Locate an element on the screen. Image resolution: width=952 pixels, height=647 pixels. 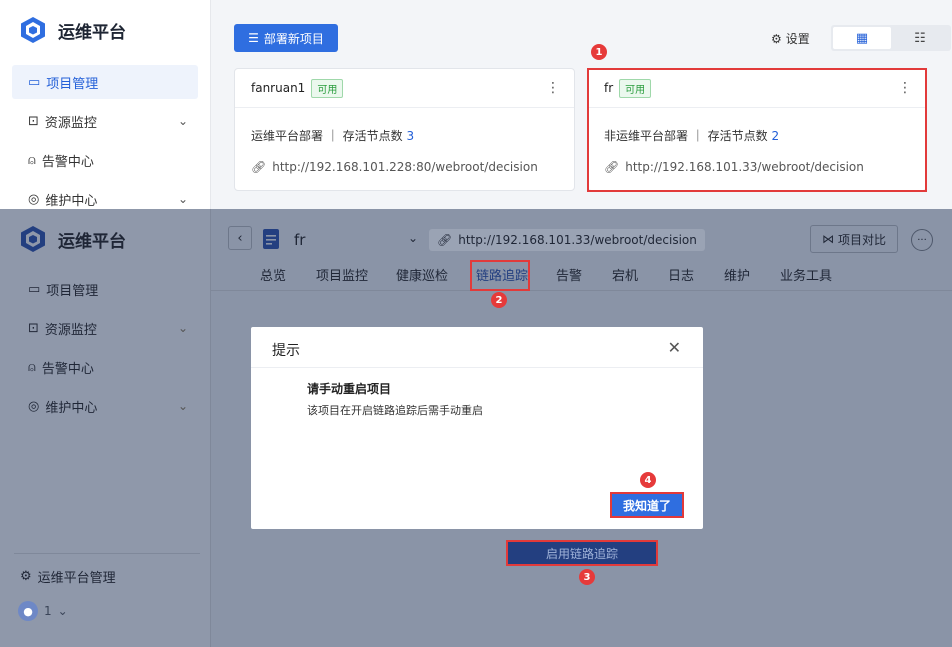
server-icon: ☰ is located at coordinates (253, 38).